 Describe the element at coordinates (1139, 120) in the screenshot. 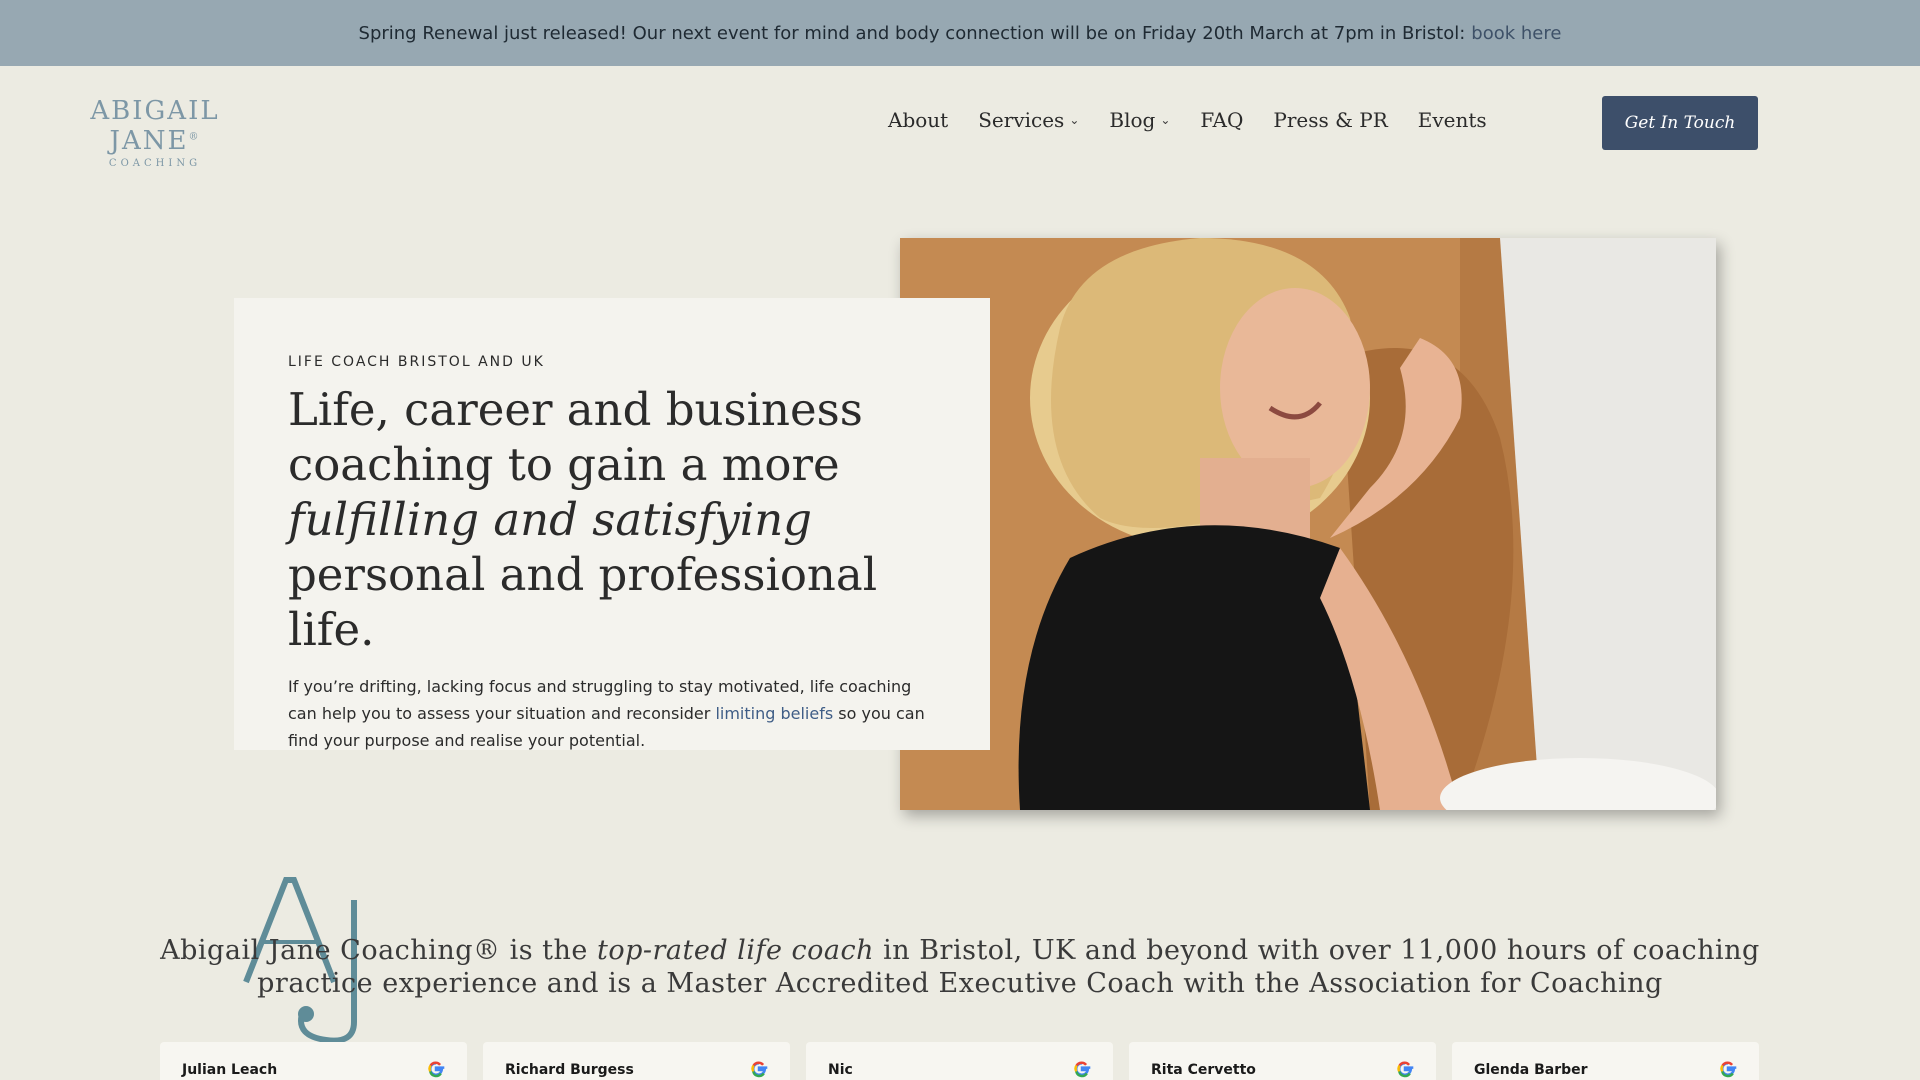

I see `nav-blog: Blog ⌄` at that location.